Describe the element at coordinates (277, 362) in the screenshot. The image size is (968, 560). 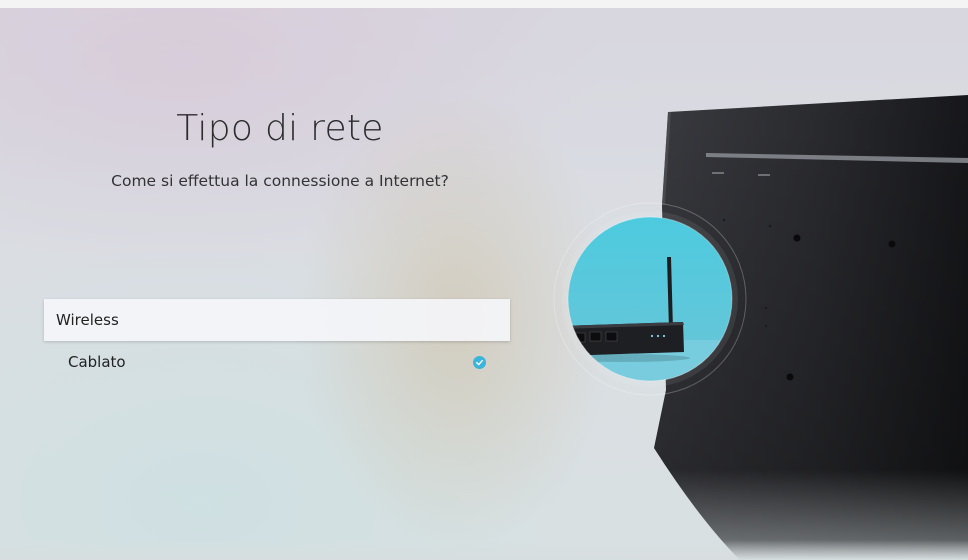
I see `option-cablato: Cablato` at that location.